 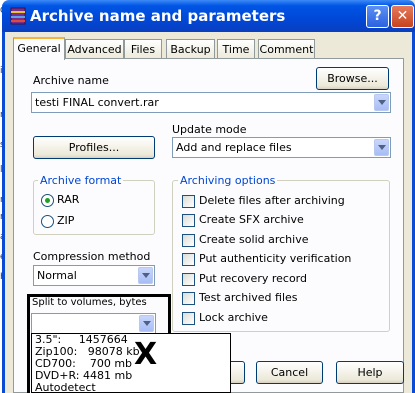 What do you see at coordinates (209, 129) in the screenshot?
I see `update-mode-label: Update mode` at bounding box center [209, 129].